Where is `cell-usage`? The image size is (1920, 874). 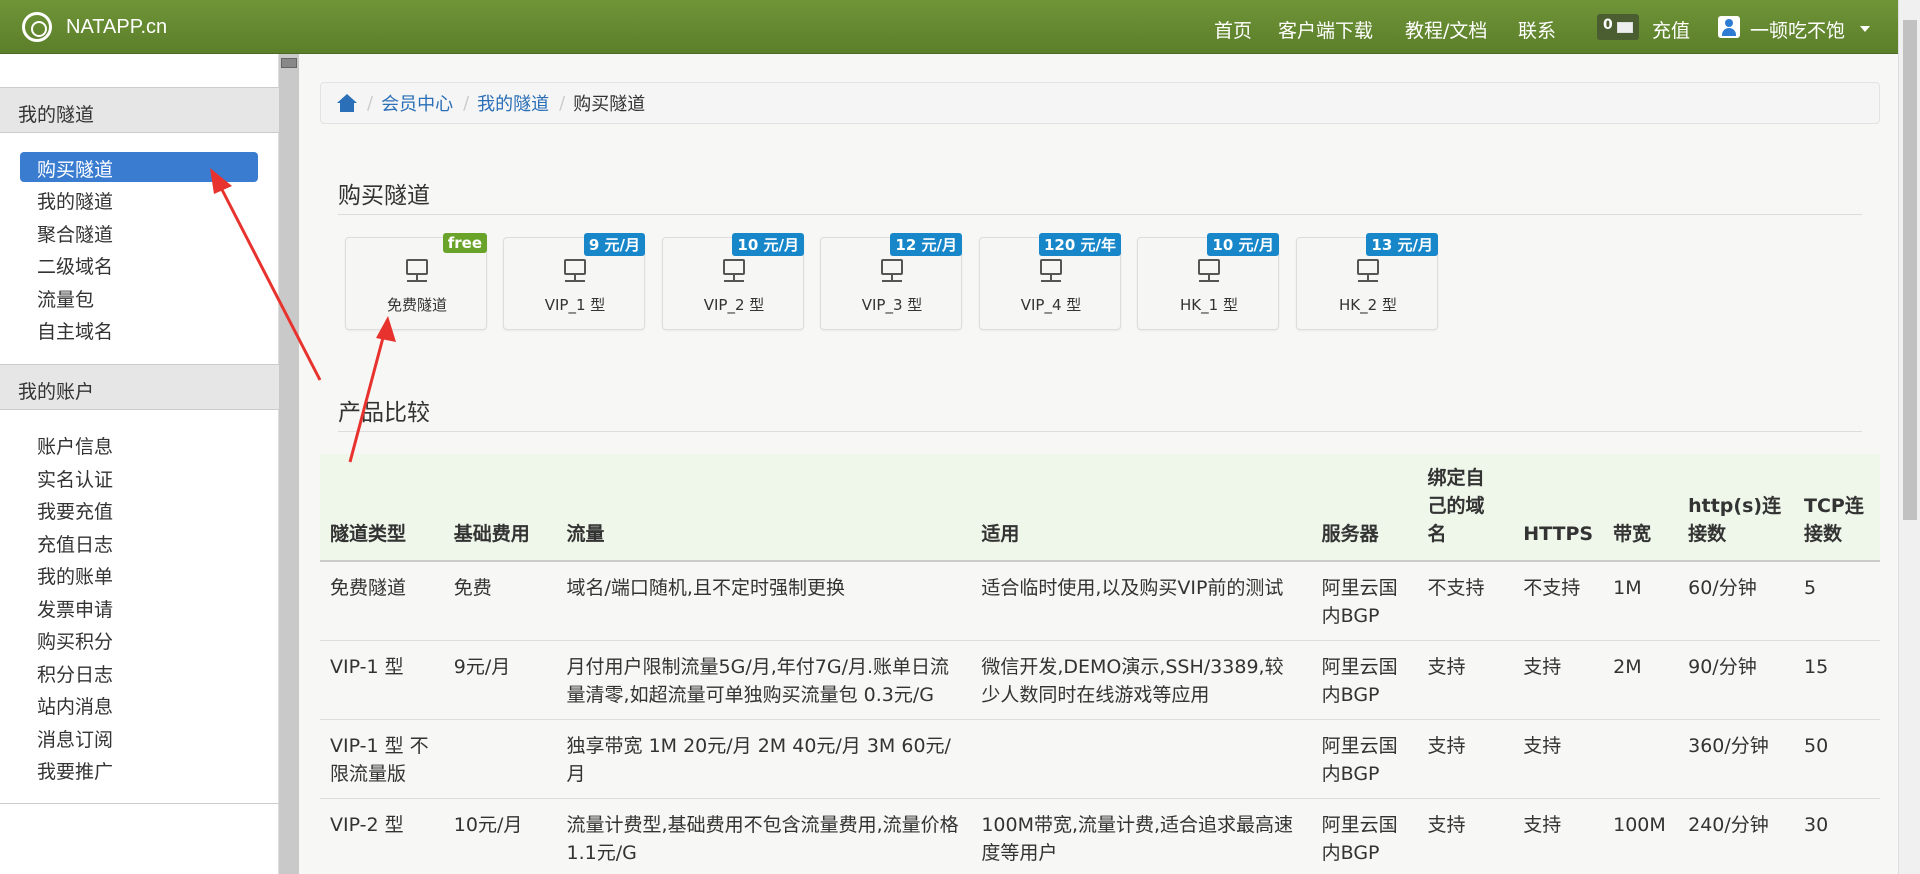
cell-usage is located at coordinates (1141, 759).